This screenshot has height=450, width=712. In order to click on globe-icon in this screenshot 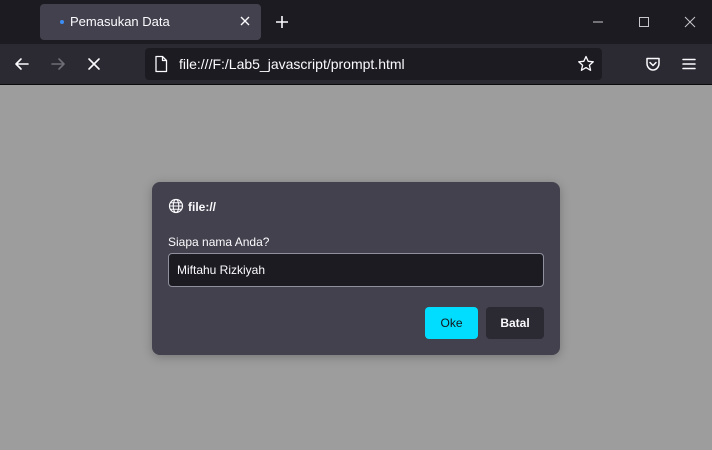, I will do `click(176, 206)`.